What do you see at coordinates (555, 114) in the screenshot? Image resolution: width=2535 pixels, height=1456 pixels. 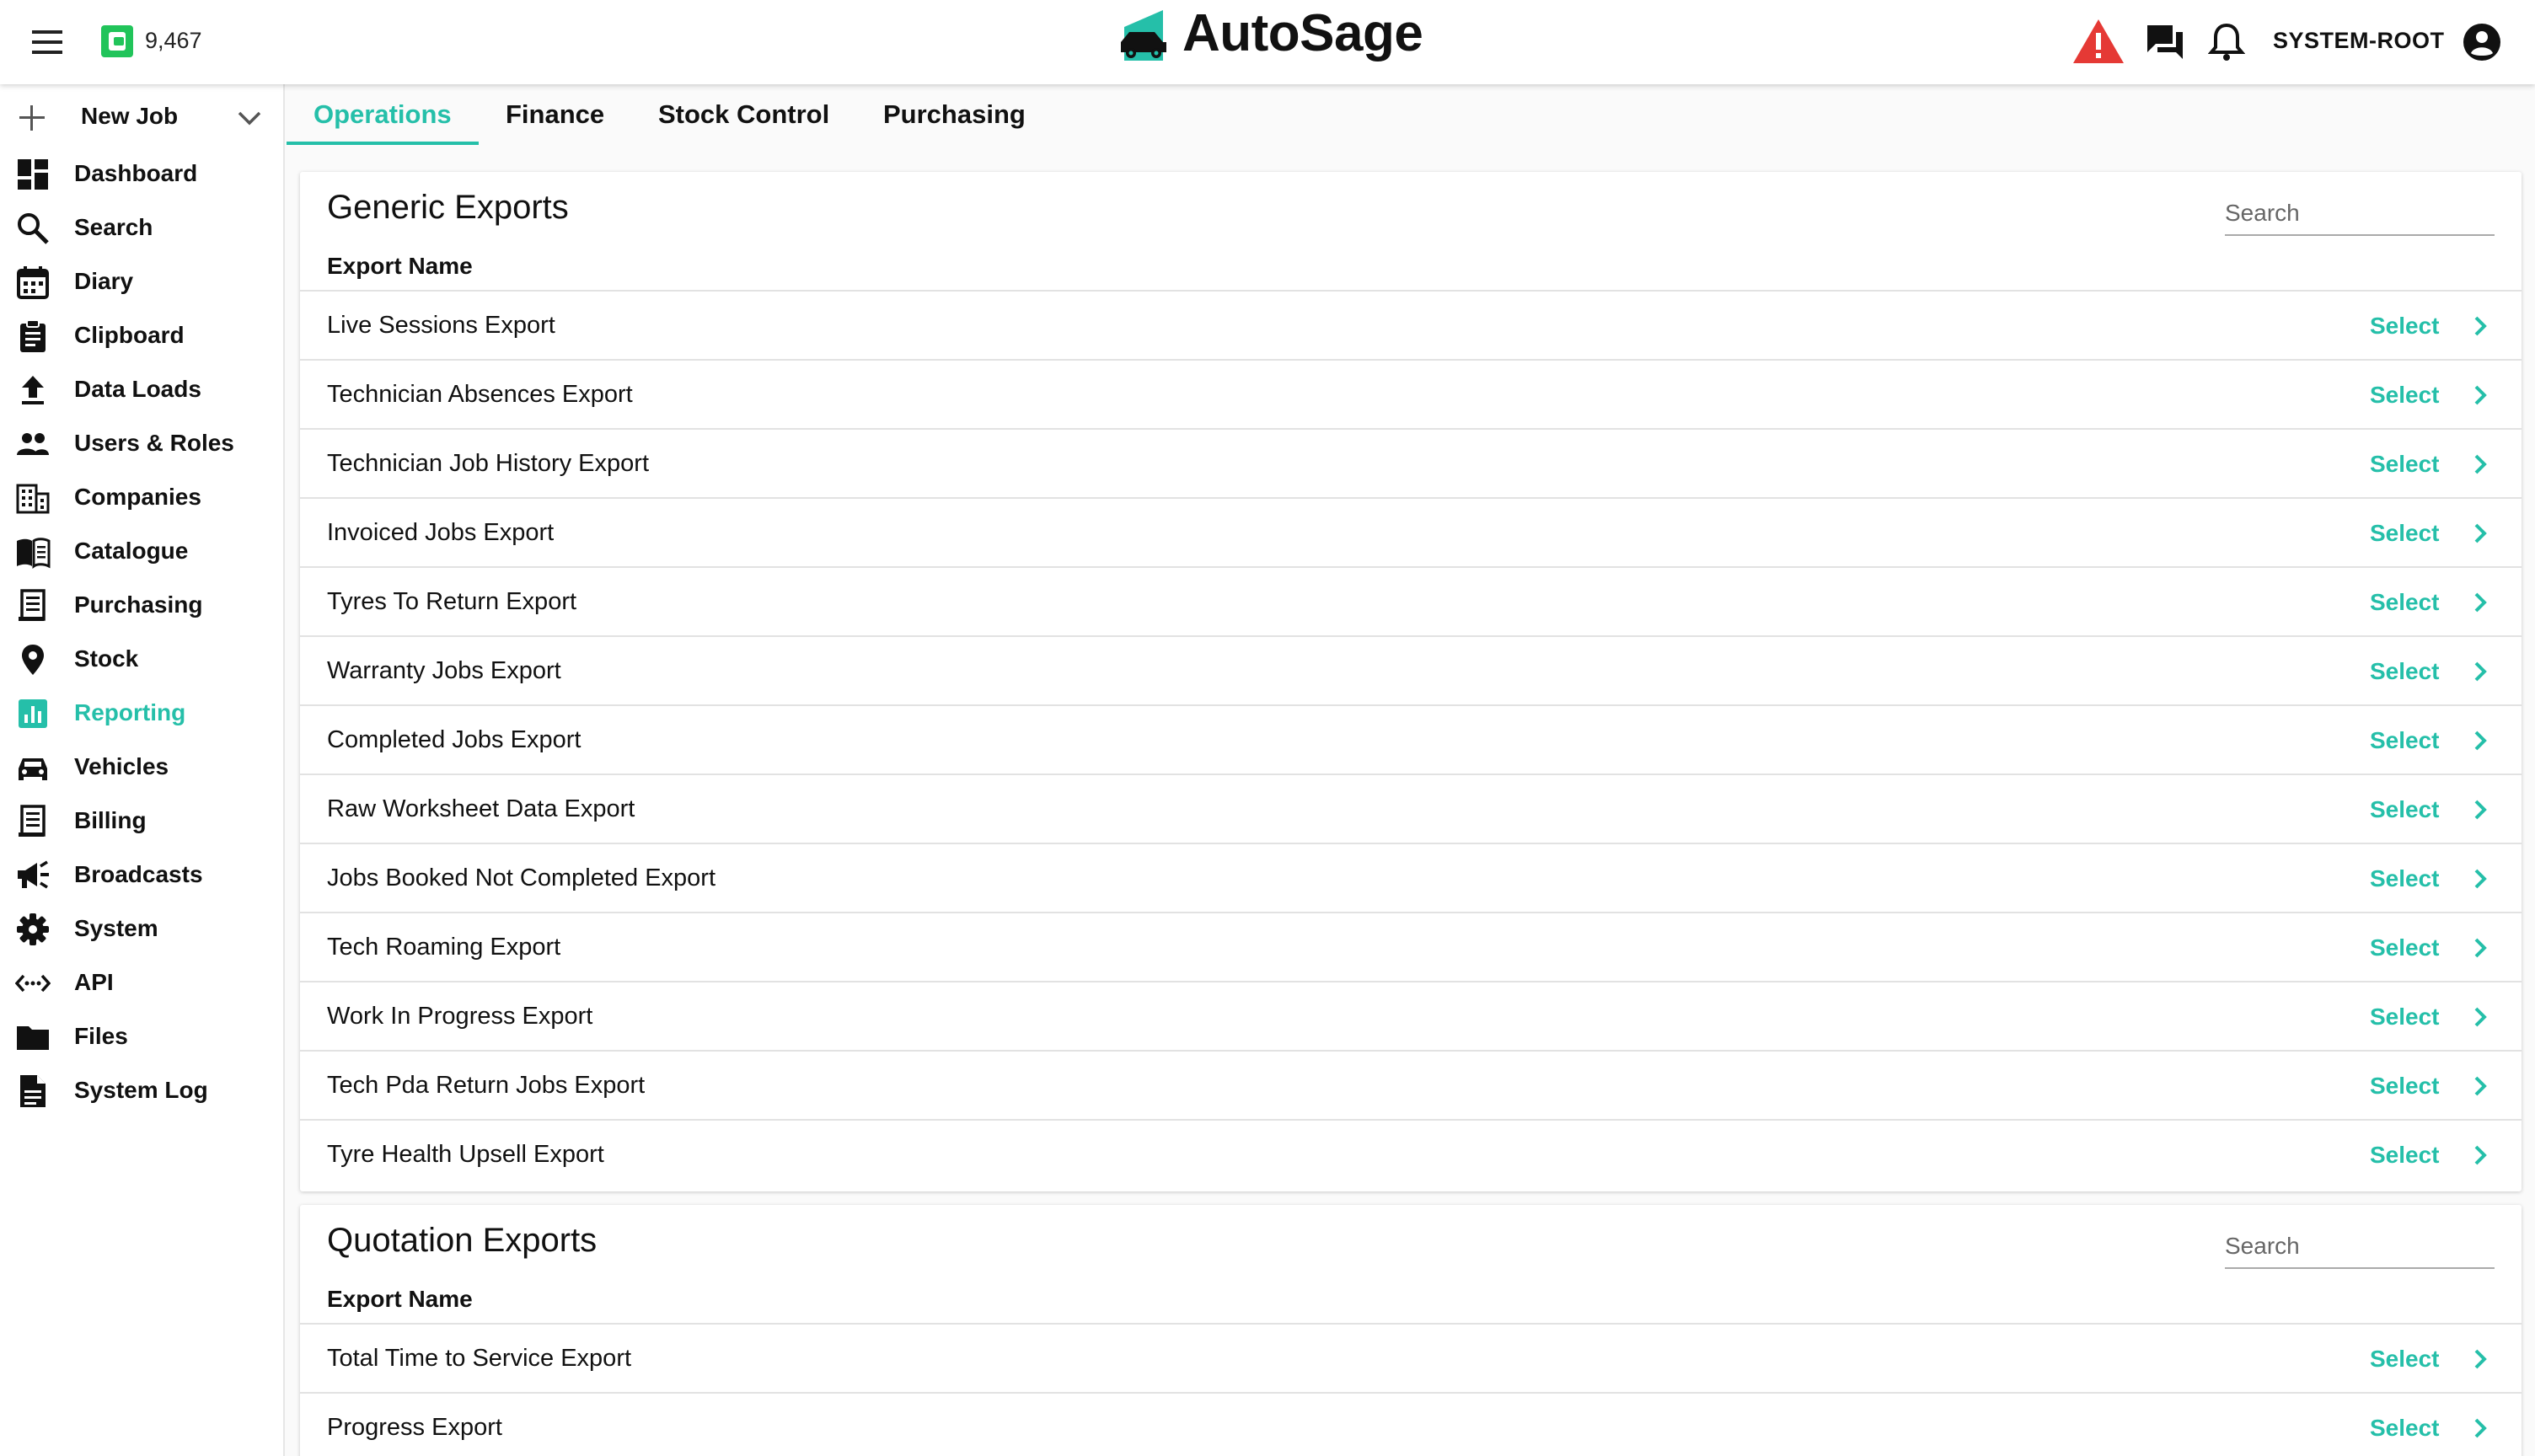 I see `tab-finance: Finance` at bounding box center [555, 114].